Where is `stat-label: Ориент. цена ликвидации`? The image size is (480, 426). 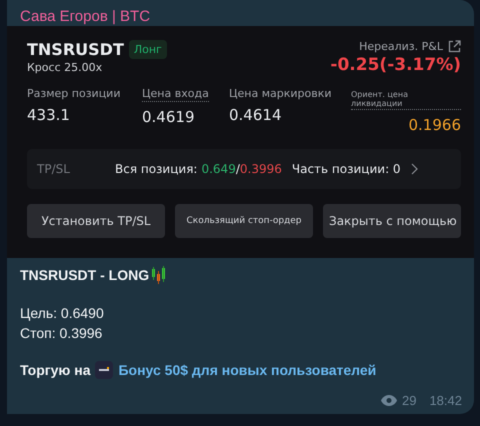 stat-label: Ориент. цена ликвидации is located at coordinates (406, 100).